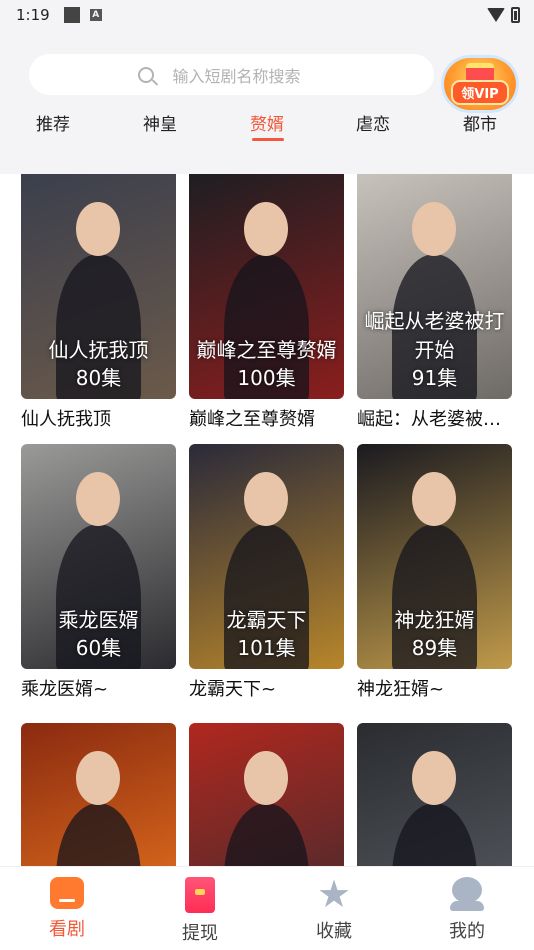  Describe the element at coordinates (200, 933) in the screenshot. I see `nav-withdraw-label: 提现` at that location.